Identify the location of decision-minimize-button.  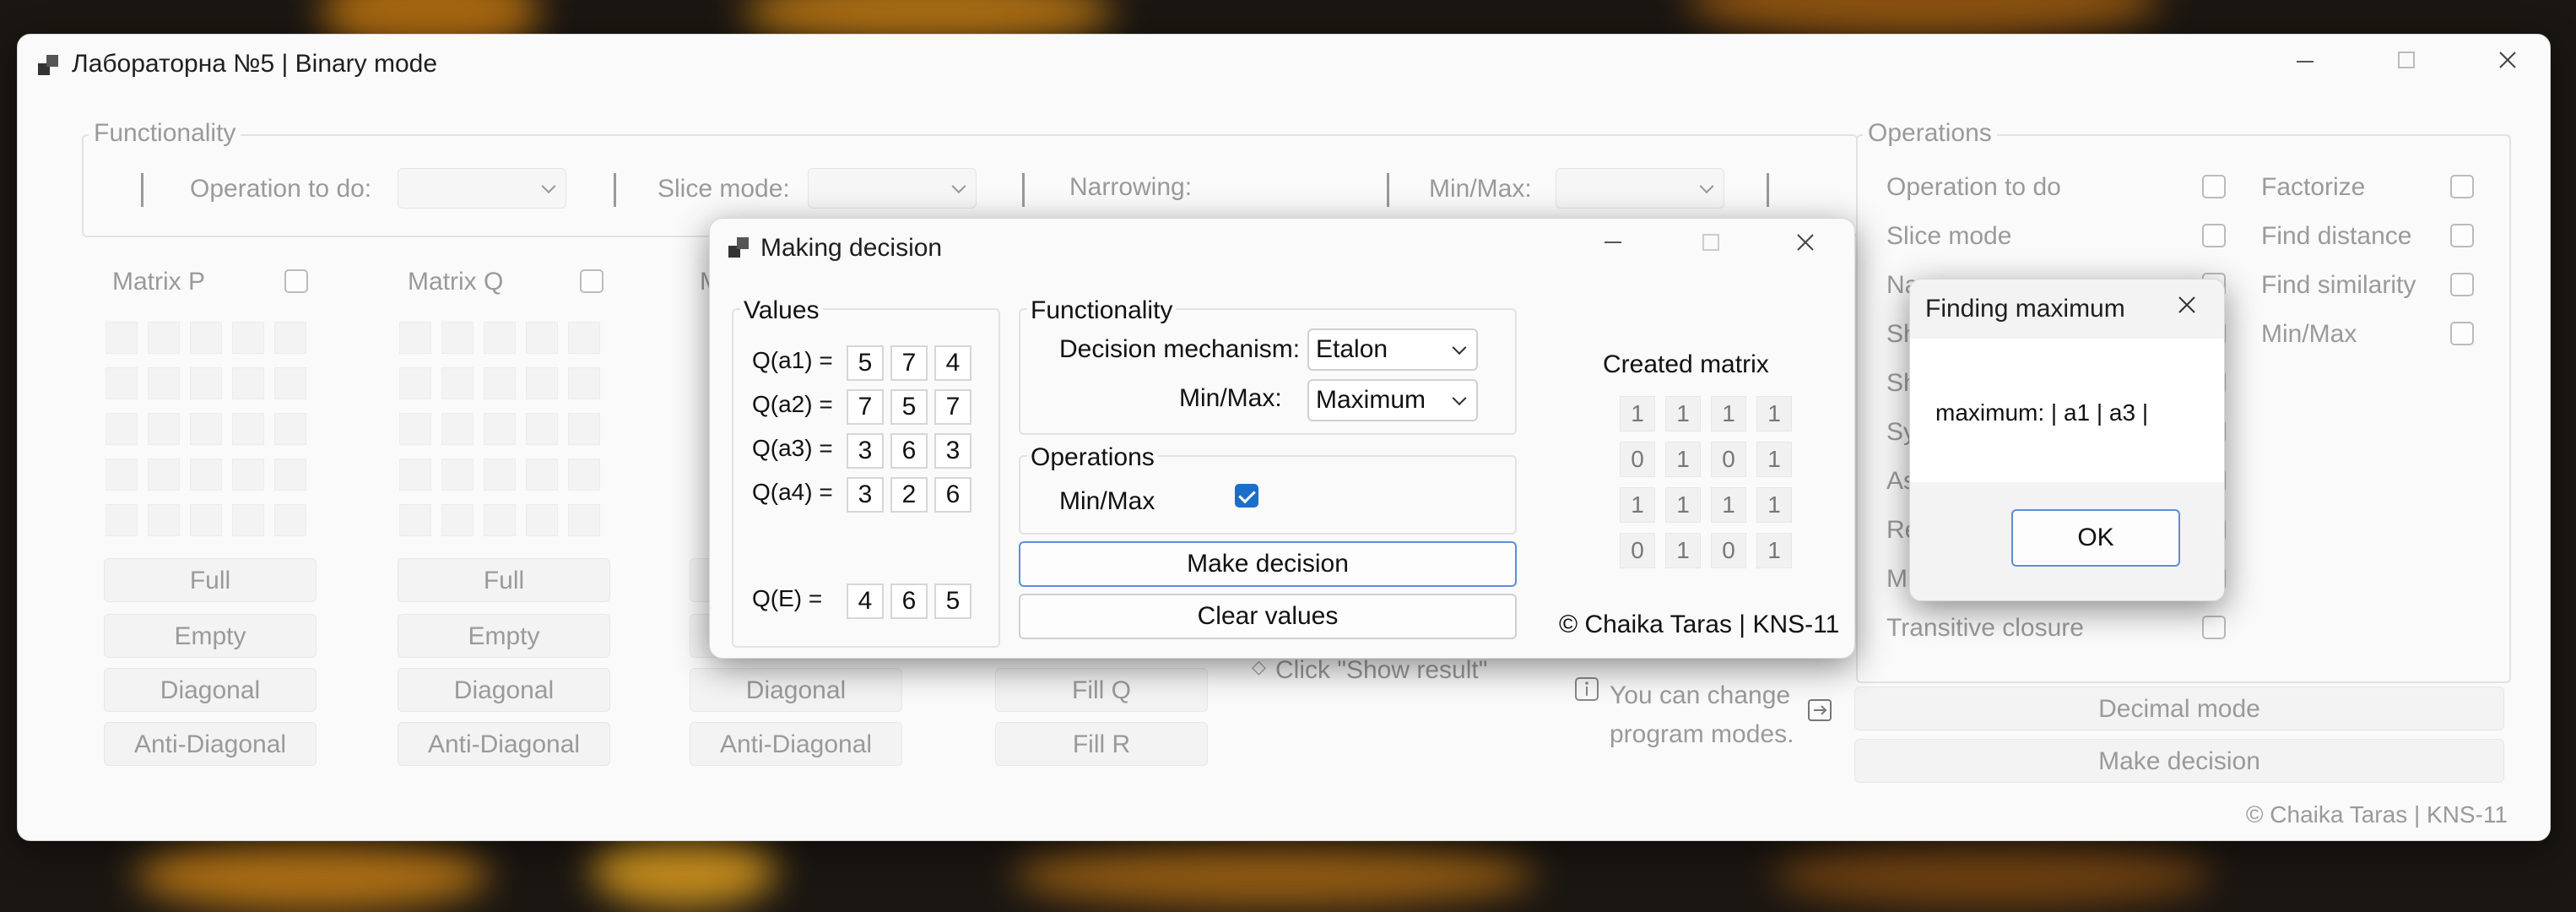
(1613, 244).